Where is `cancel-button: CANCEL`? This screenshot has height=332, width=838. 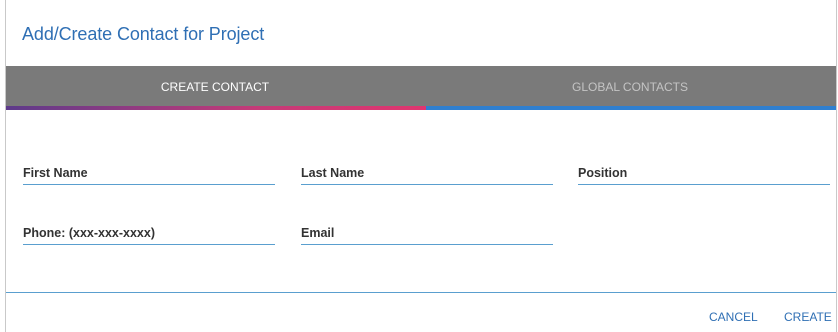 cancel-button: CANCEL is located at coordinates (733, 317).